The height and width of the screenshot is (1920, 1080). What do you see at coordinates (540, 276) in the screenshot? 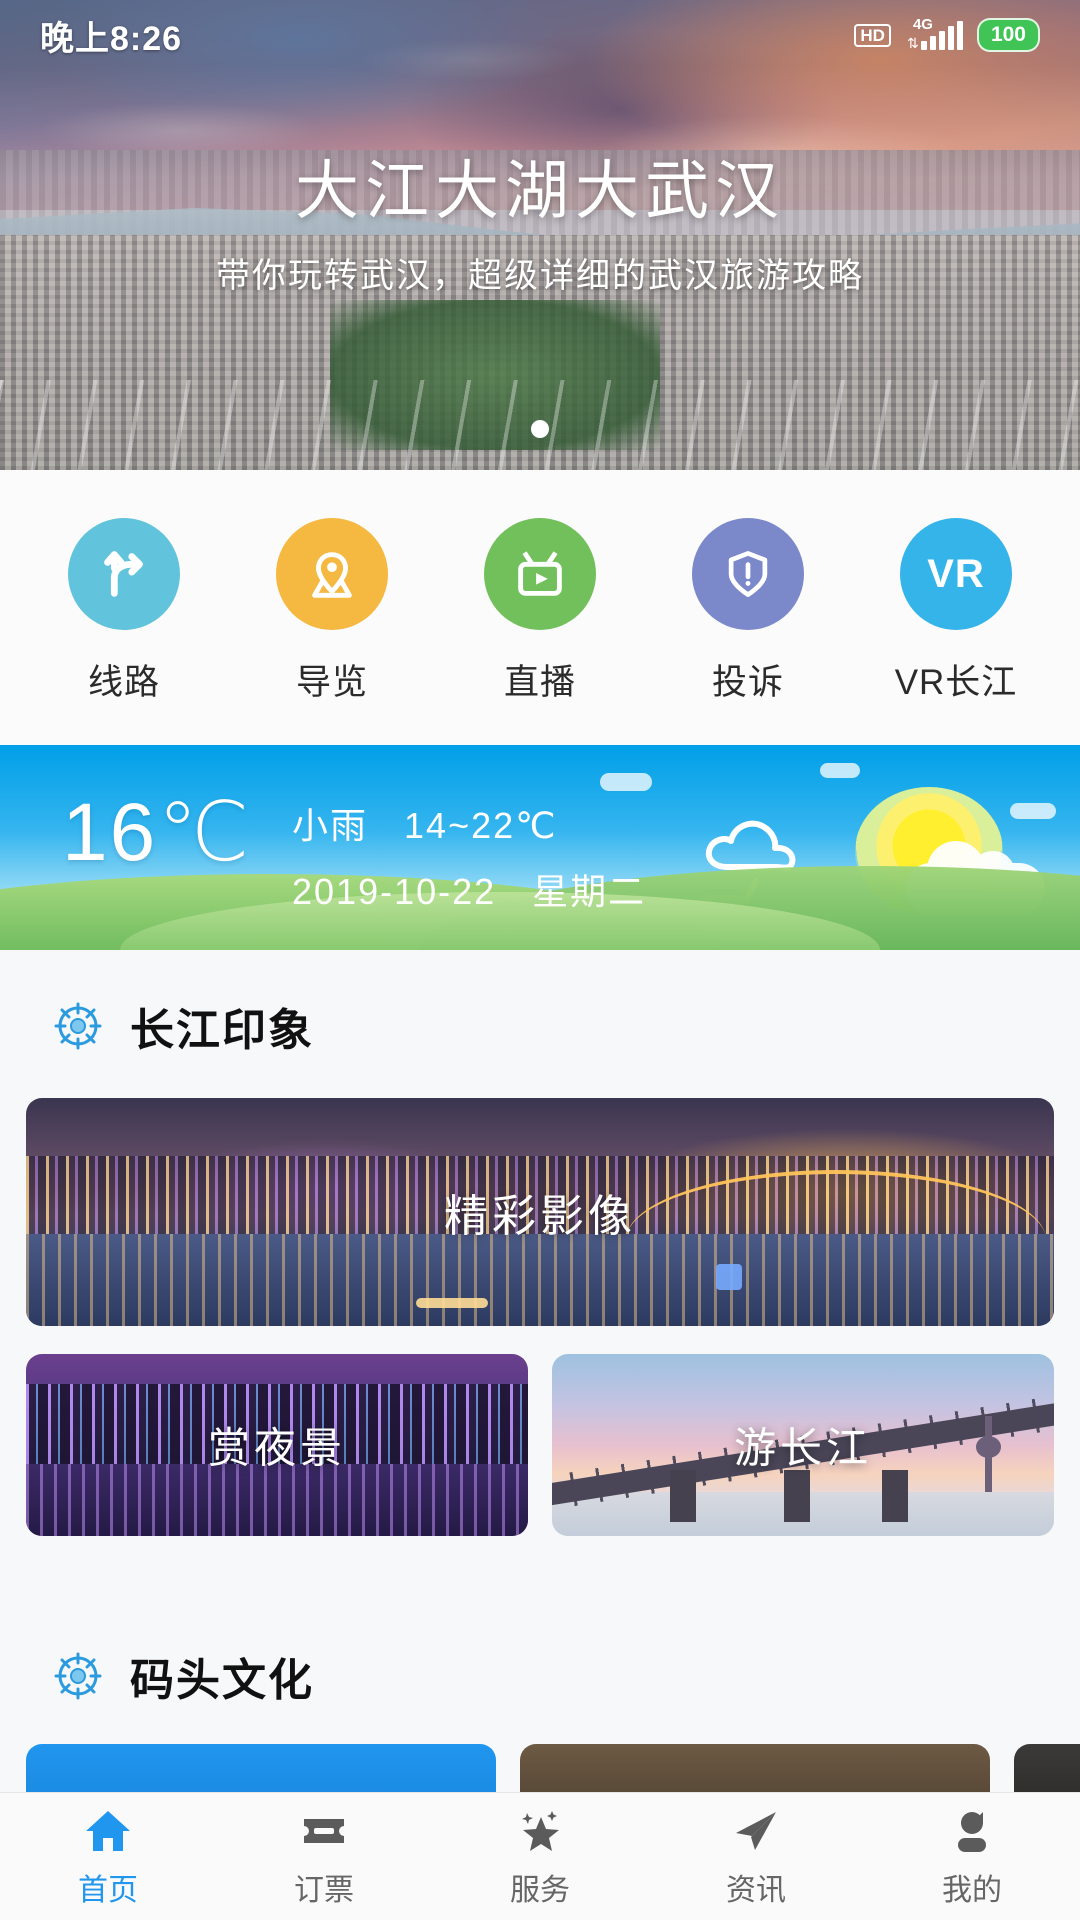
I see `hero-subtitle: 带你玩转武汉，超级详细的武汉旅游攻略` at bounding box center [540, 276].